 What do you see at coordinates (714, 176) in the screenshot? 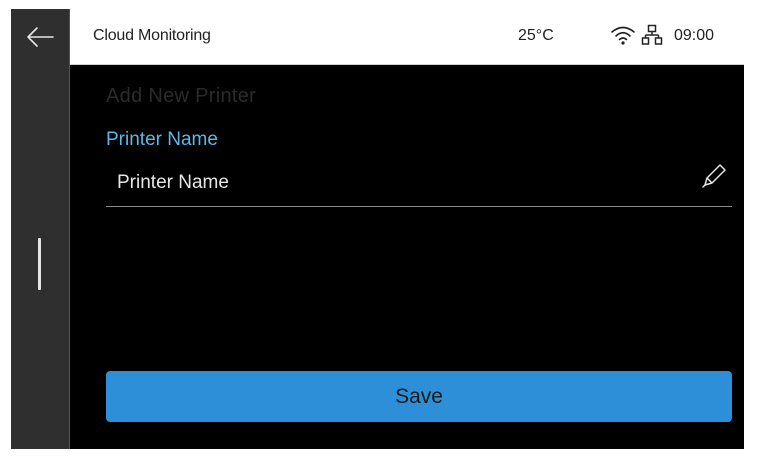
I see `pencil-icon` at bounding box center [714, 176].